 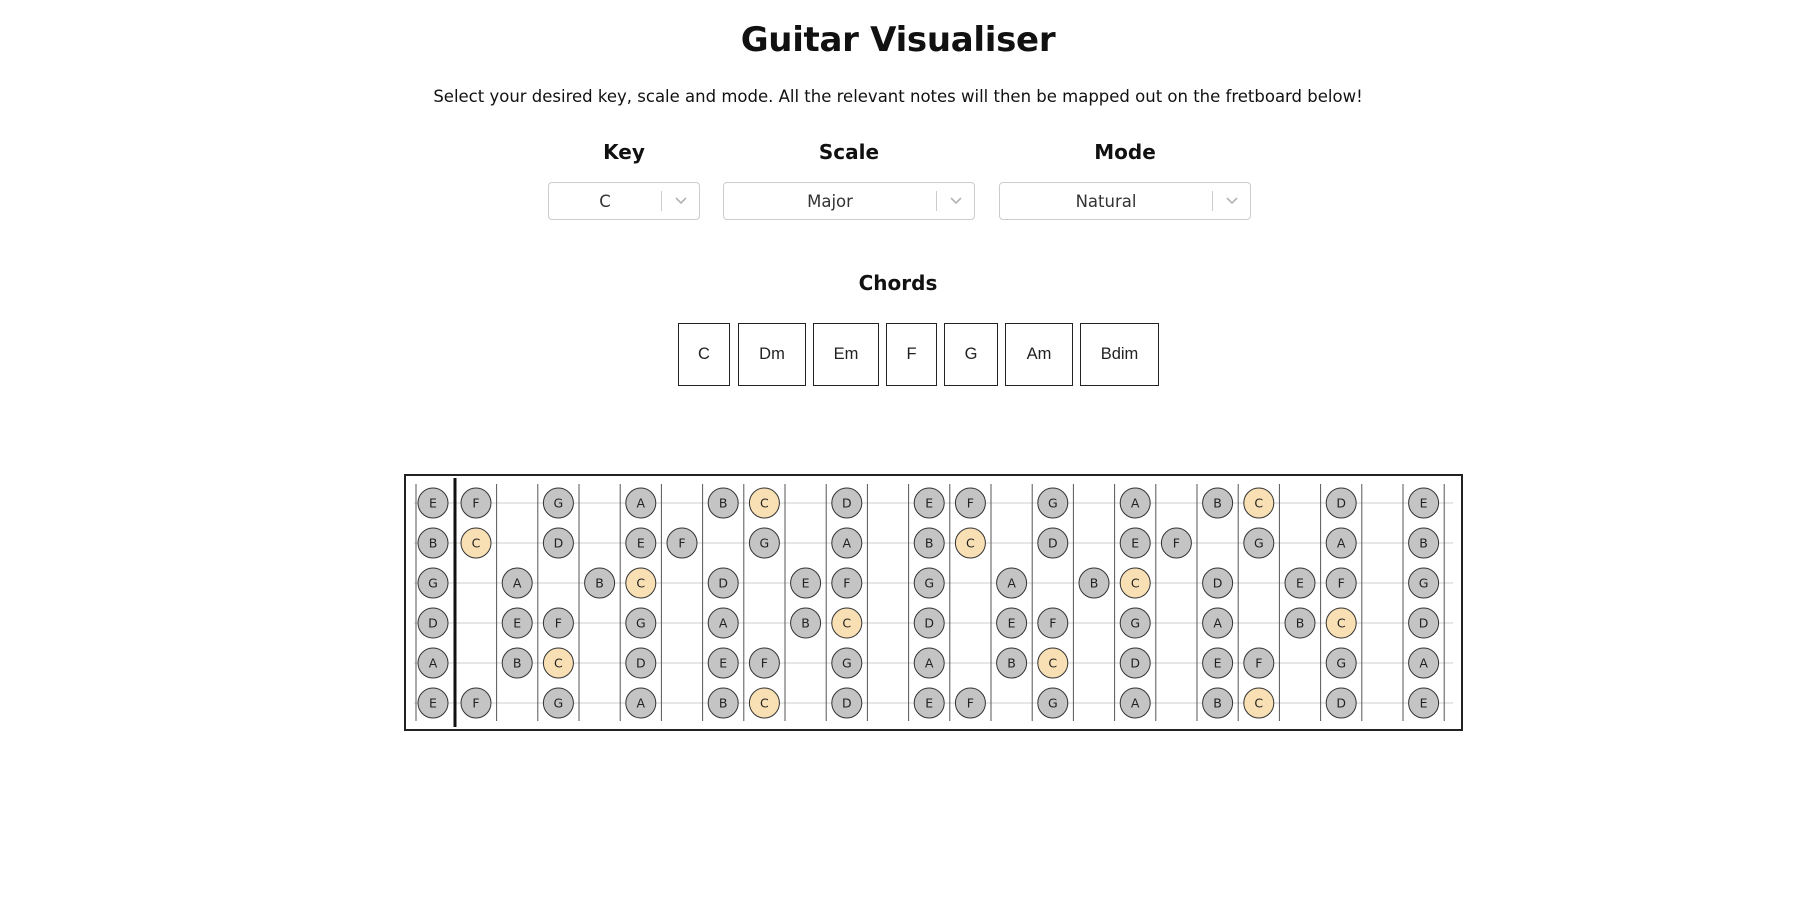 I want to click on mode-select-separator, so click(x=1212, y=201).